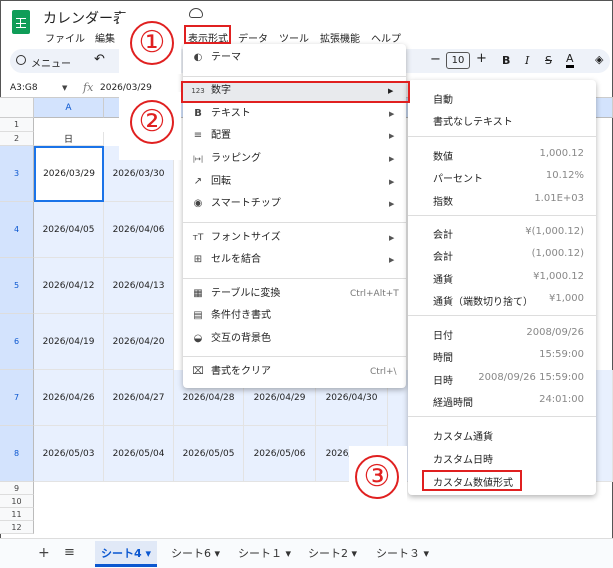 This screenshot has width=613, height=568. What do you see at coordinates (294, 372) in the screenshot?
I see `menu-item-clear-formatting: ⌧ 書式をクリア Ctrl+\` at bounding box center [294, 372].